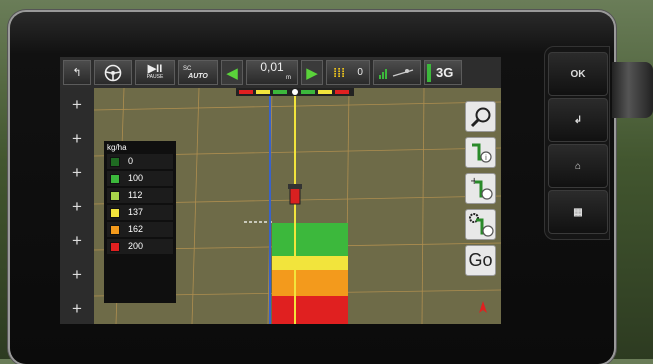 Image resolution: width=653 pixels, height=364 pixels. Describe the element at coordinates (136, 246) in the screenshot. I see `legend-value: 200` at that location.